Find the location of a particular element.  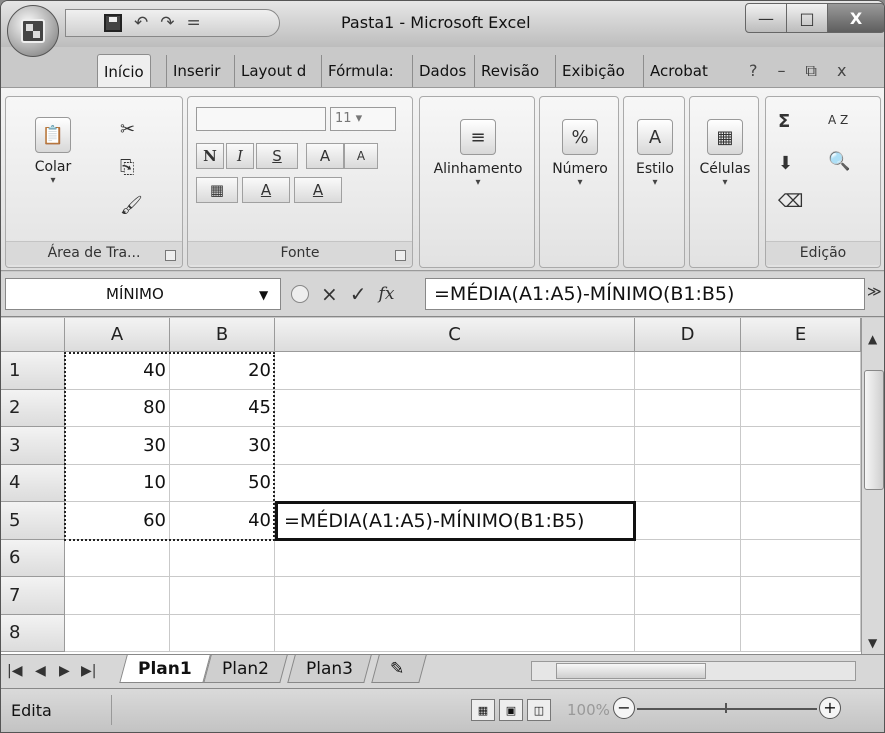

help-icon: ? is located at coordinates (753, 71).